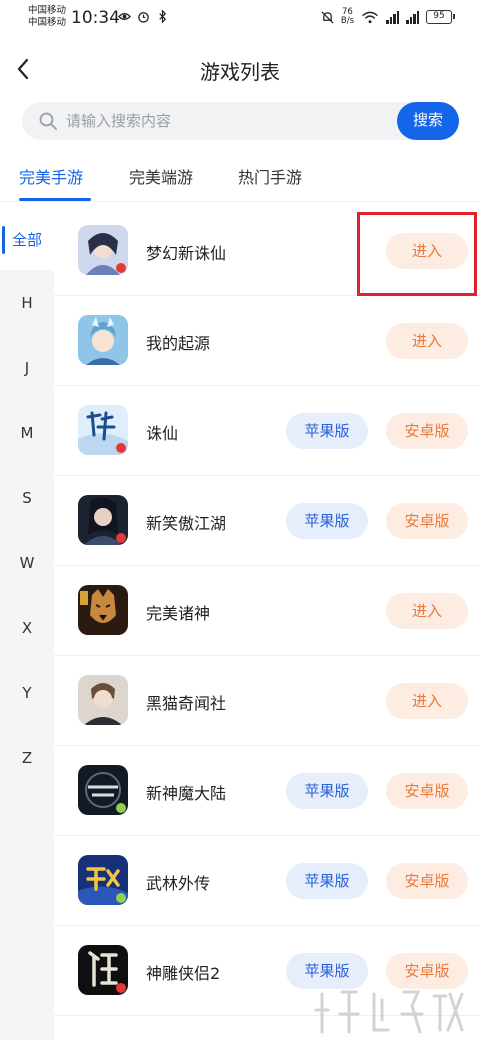  What do you see at coordinates (27, 238) in the screenshot?
I see `index-item-all: 全部` at bounding box center [27, 238].